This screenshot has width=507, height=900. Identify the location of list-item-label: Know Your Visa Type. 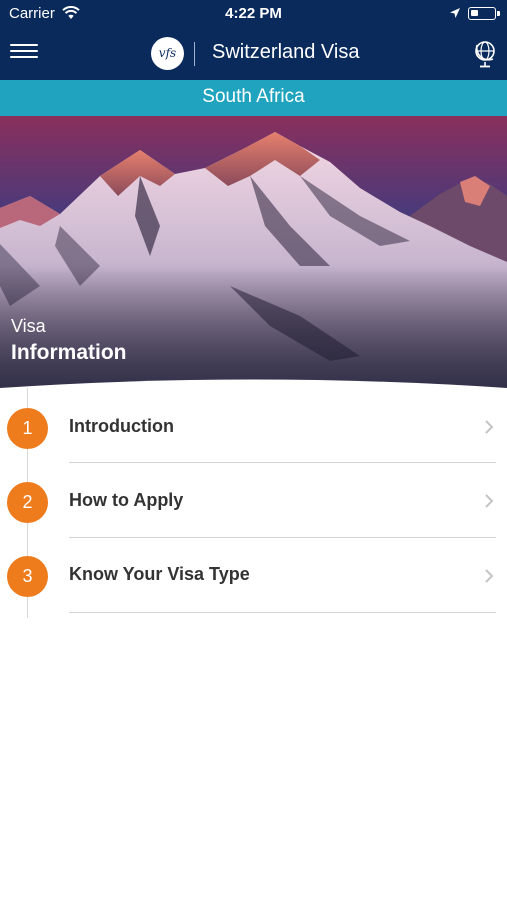
(159, 574).